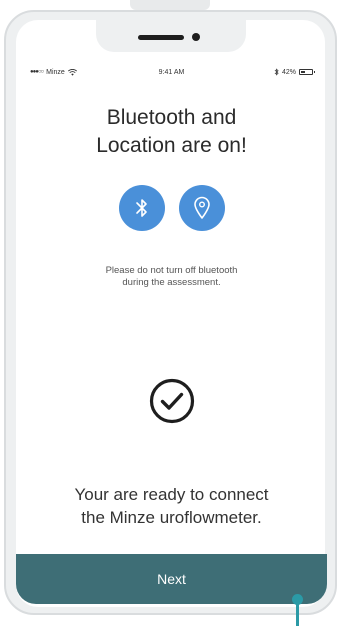 This screenshot has height=626, width=343. What do you see at coordinates (267, 72) in the screenshot?
I see `status-right: 42%` at bounding box center [267, 72].